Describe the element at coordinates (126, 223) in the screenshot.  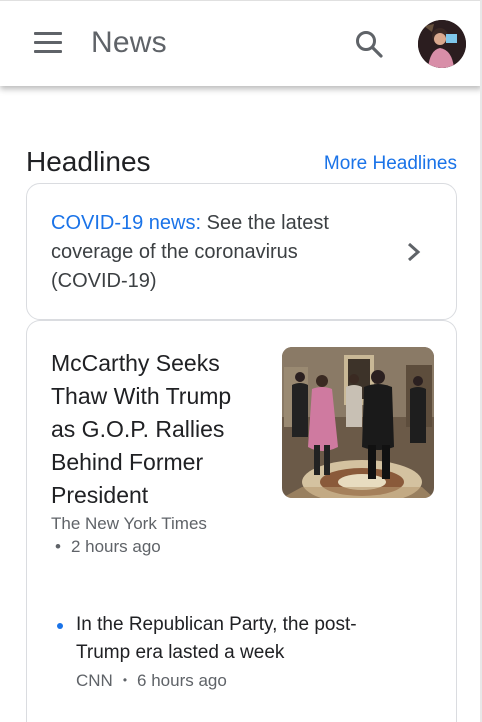
I see `covid-news-link: COVID-19 news:` at that location.